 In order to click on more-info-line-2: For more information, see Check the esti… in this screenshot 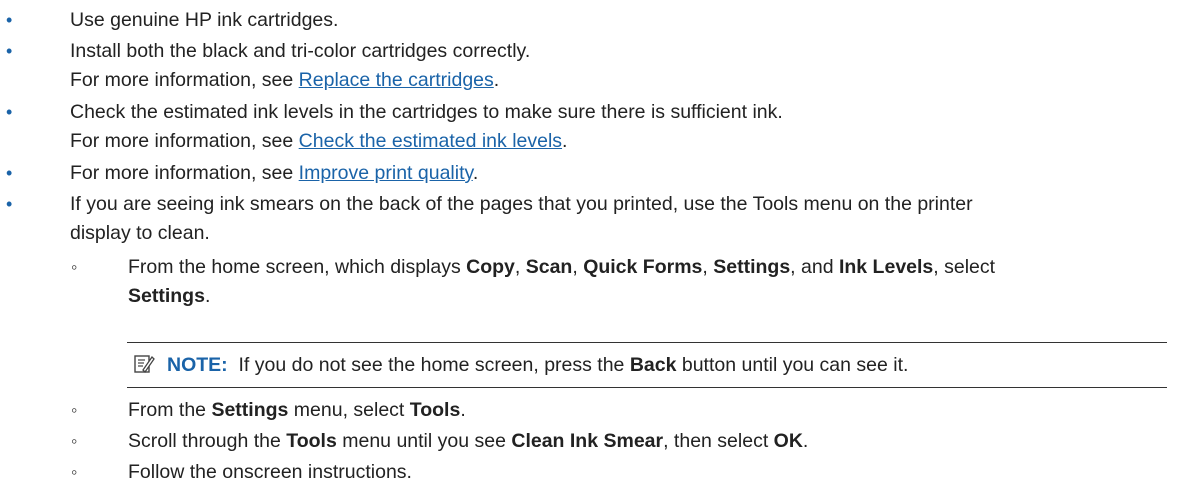, I will do `click(318, 141)`.